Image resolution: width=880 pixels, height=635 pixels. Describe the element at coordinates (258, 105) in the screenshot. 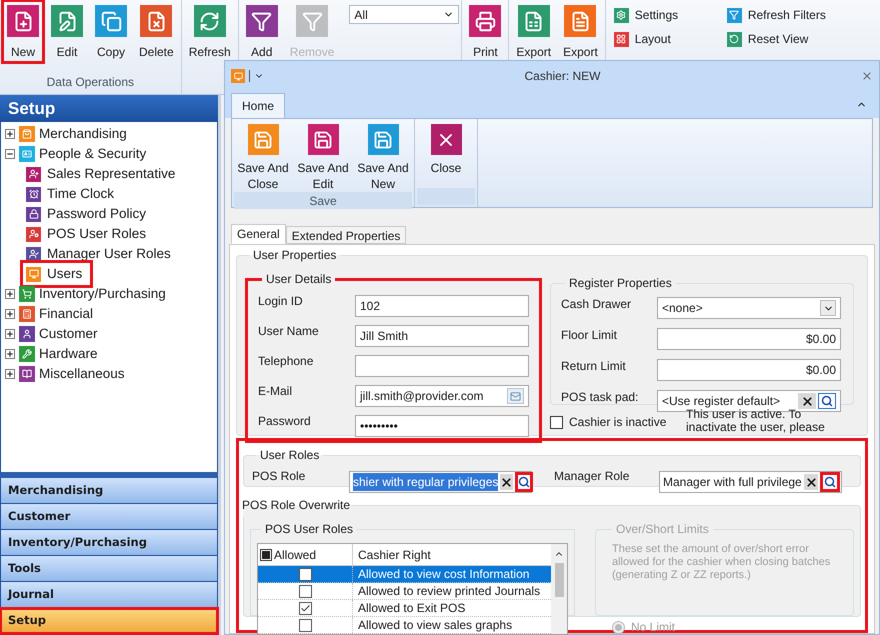

I see `ribbon-tab: Home` at that location.